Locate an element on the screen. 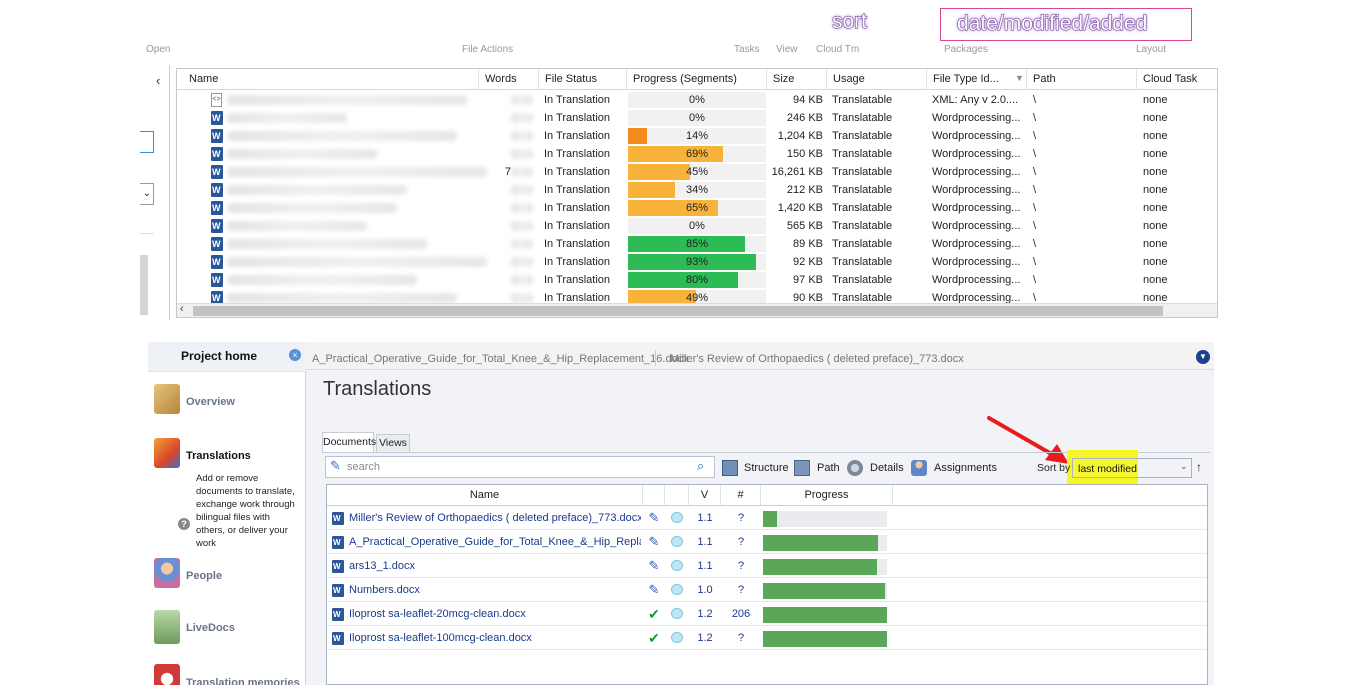  file-status: In Translation is located at coordinates (577, 190).